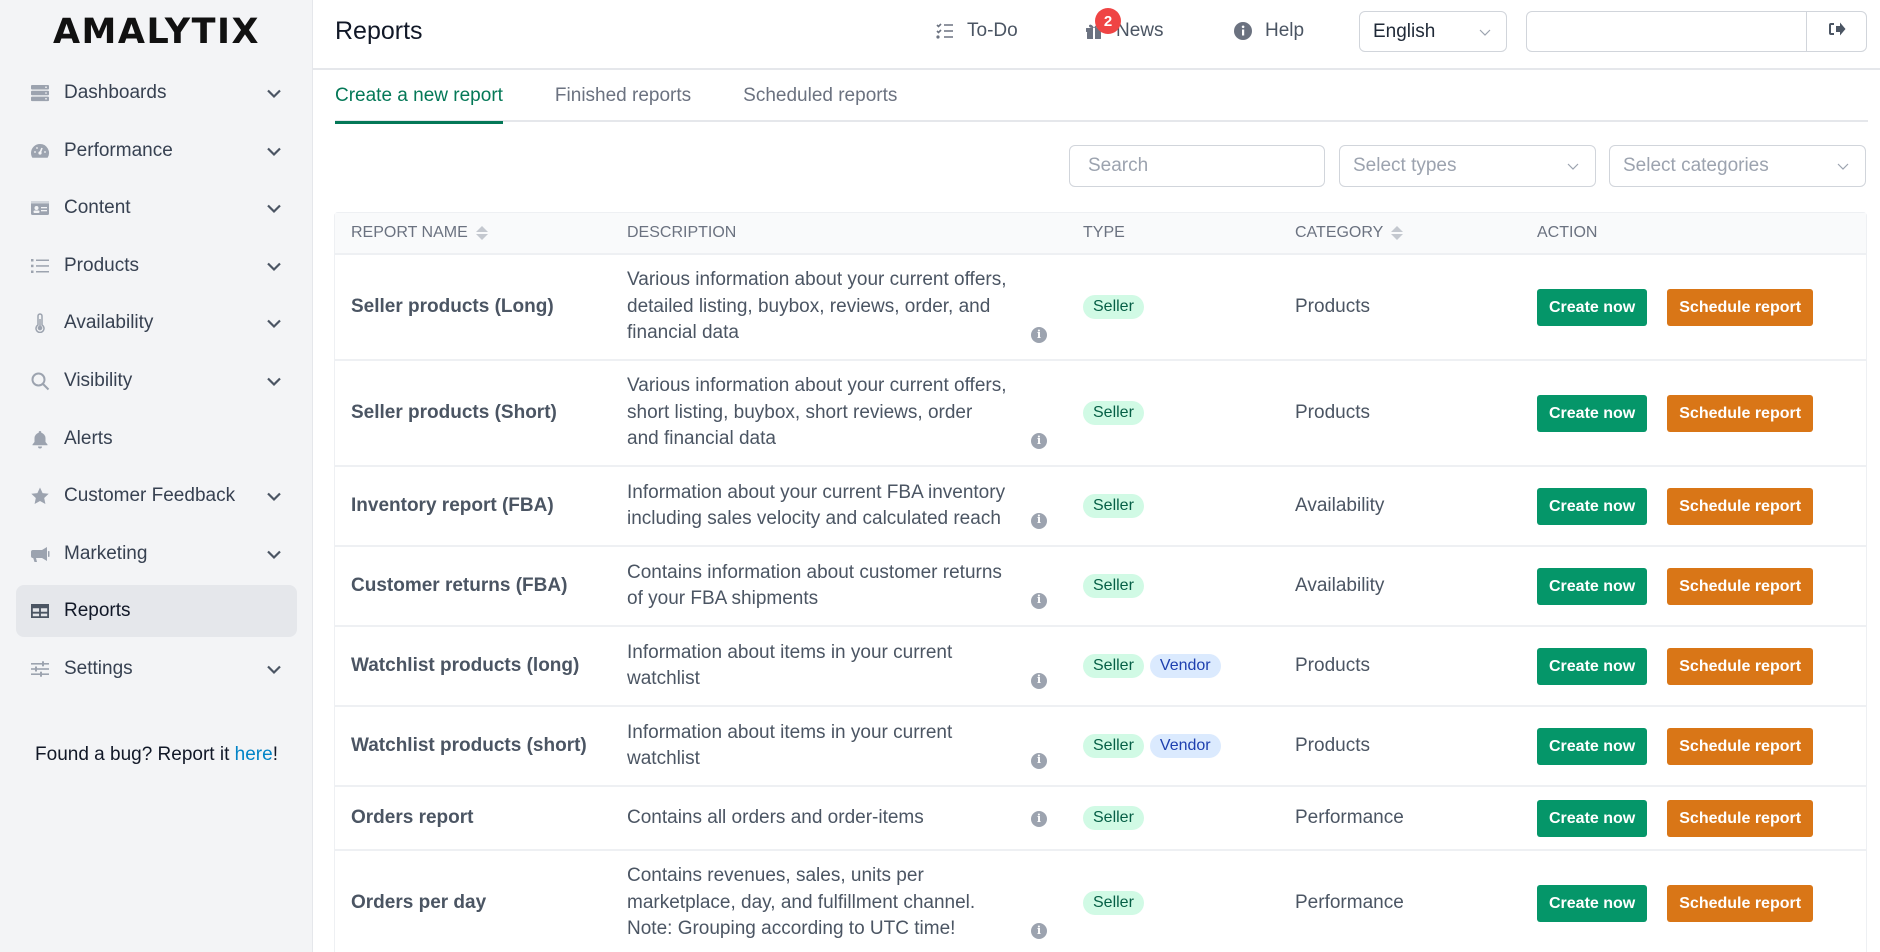 The image size is (1880, 952). I want to click on news-label: News, so click(1140, 30).